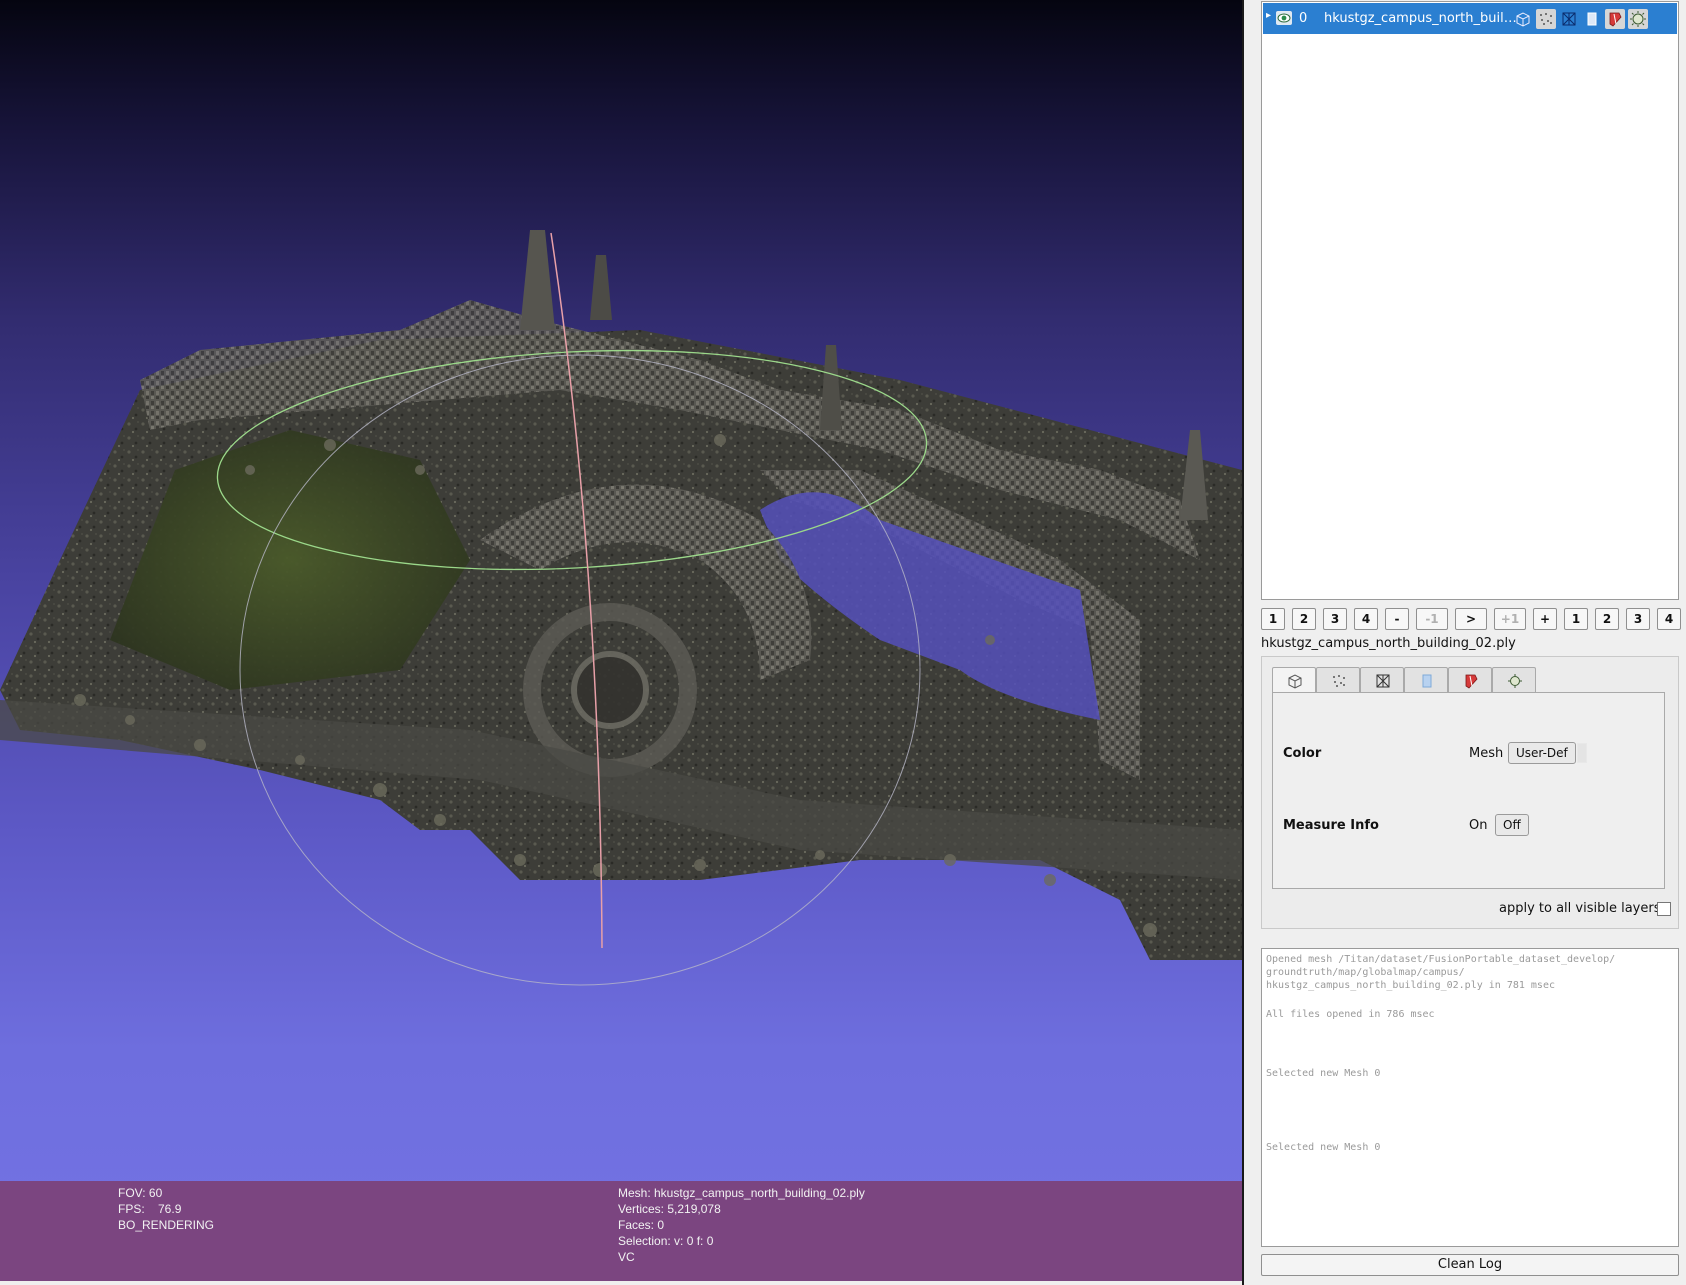 This screenshot has width=1686, height=1285. What do you see at coordinates (1284, 18) in the screenshot?
I see `visibility-eye-icon` at bounding box center [1284, 18].